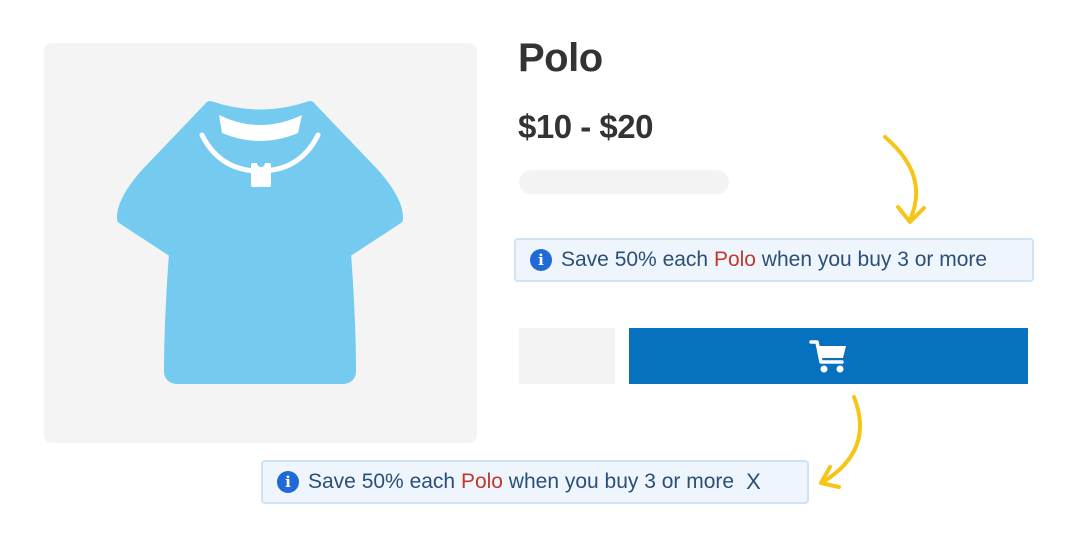 The width and height of the screenshot is (1070, 550). What do you see at coordinates (624, 182) in the screenshot?
I see `placeholder-bar` at bounding box center [624, 182].